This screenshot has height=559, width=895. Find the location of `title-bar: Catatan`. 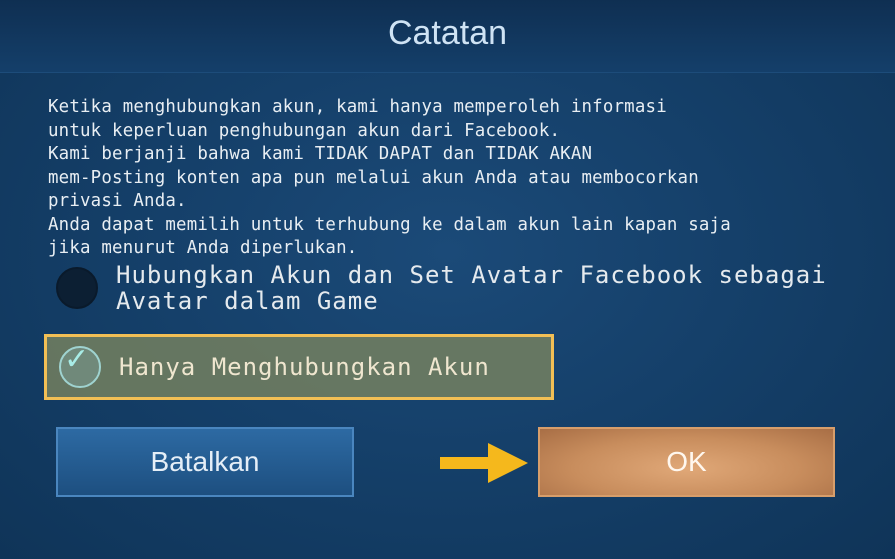

title-bar: Catatan is located at coordinates (447, 36).